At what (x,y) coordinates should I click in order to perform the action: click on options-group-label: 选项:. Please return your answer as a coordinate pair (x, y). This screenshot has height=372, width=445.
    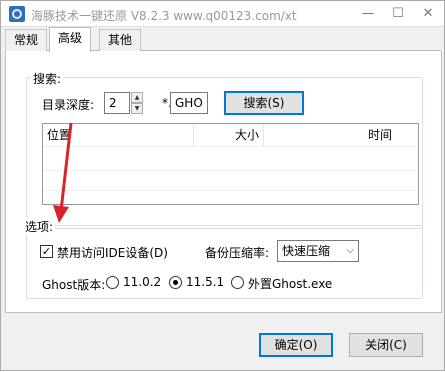
    Looking at the image, I should click on (39, 226).